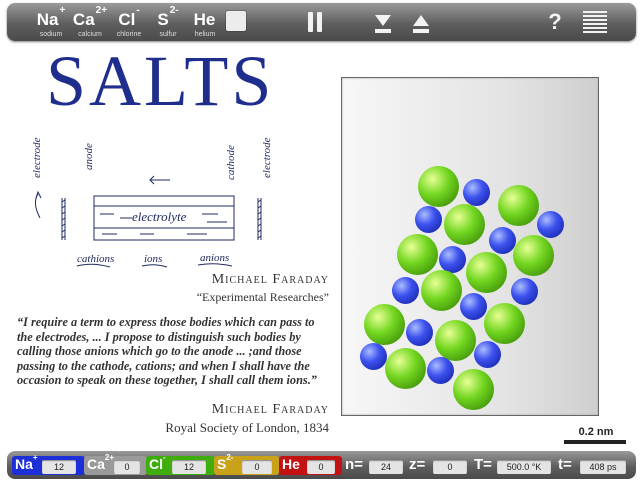  Describe the element at coordinates (450, 467) in the screenshot. I see `z-value: 0` at that location.